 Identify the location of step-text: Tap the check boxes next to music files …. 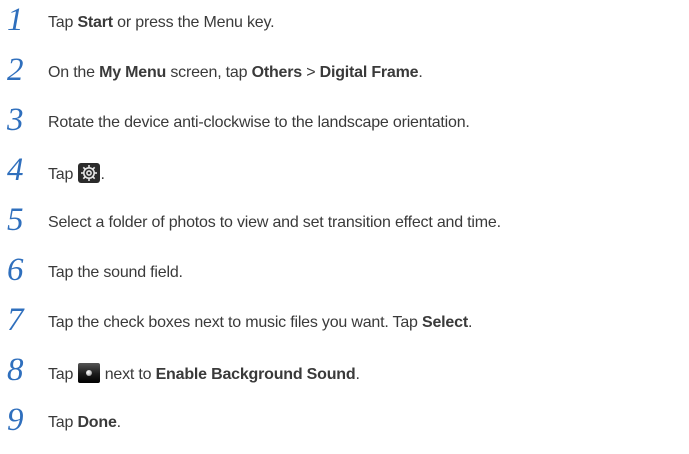
(260, 322).